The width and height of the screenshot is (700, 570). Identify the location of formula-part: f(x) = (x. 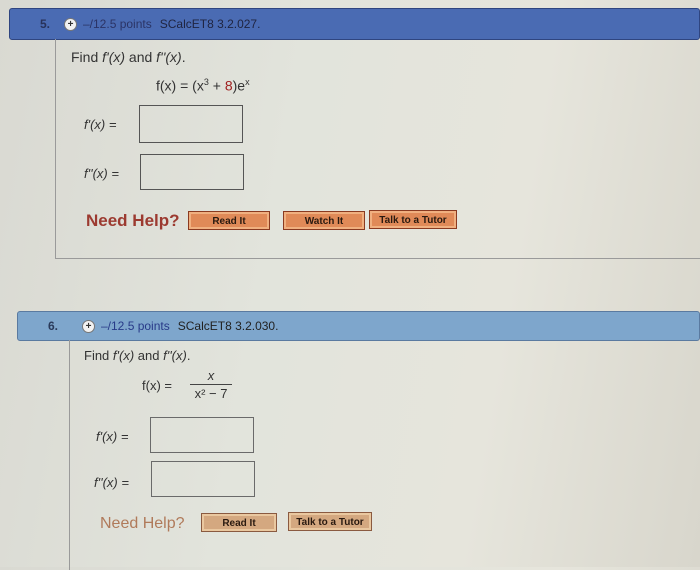
(180, 85).